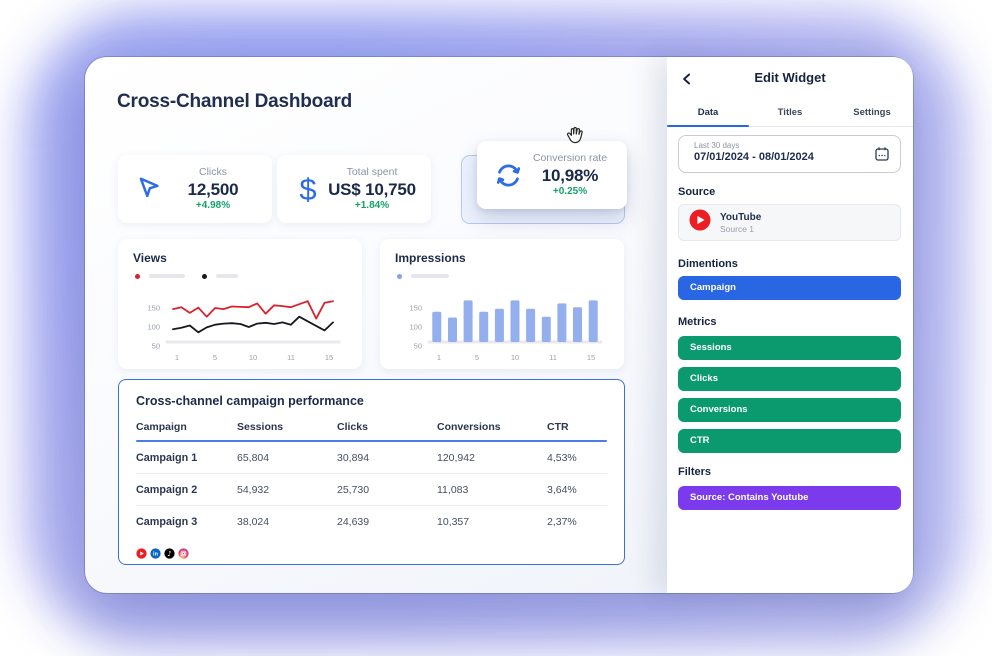  I want to click on date-range-field: Last 30 days 07/01/2024 - 08/01/2024, so click(789, 154).